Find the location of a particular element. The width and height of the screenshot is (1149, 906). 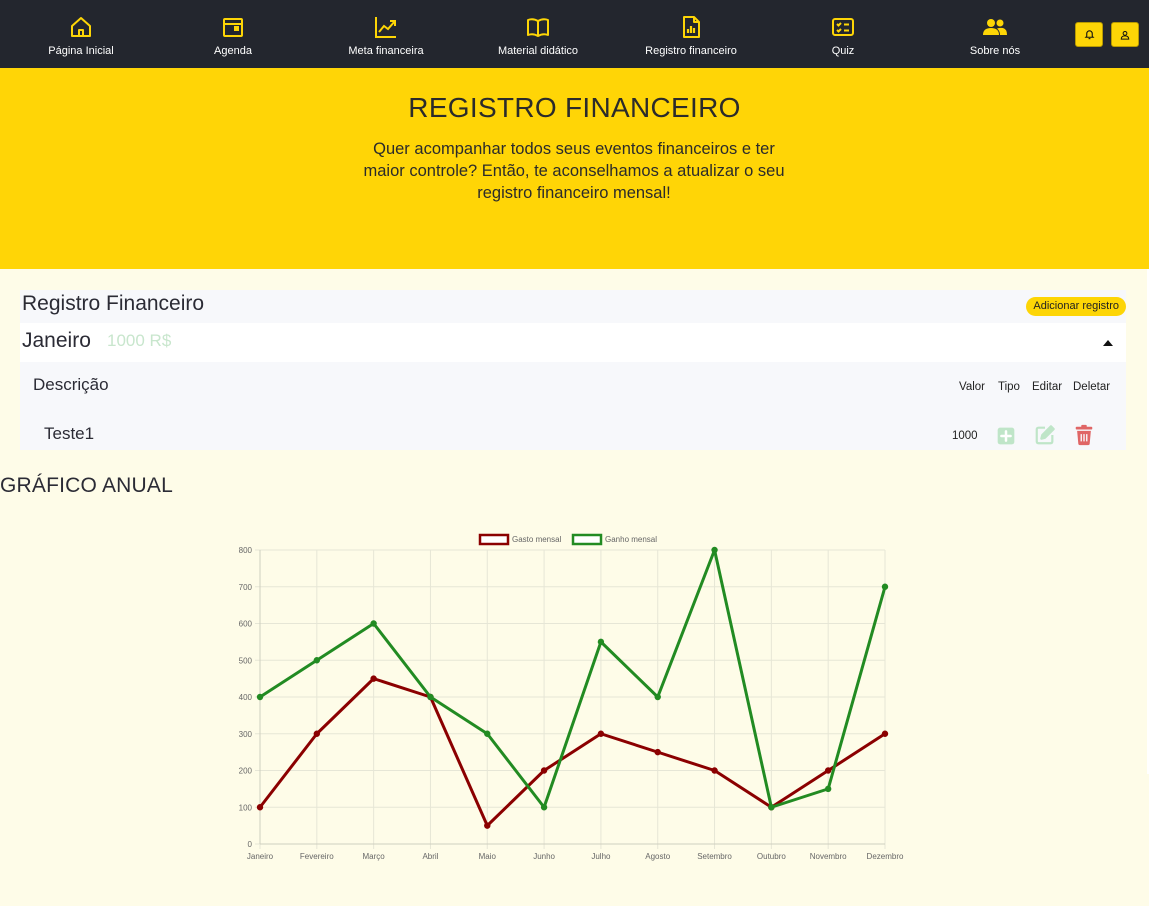

column-header-edit: Editar is located at coordinates (1047, 387).